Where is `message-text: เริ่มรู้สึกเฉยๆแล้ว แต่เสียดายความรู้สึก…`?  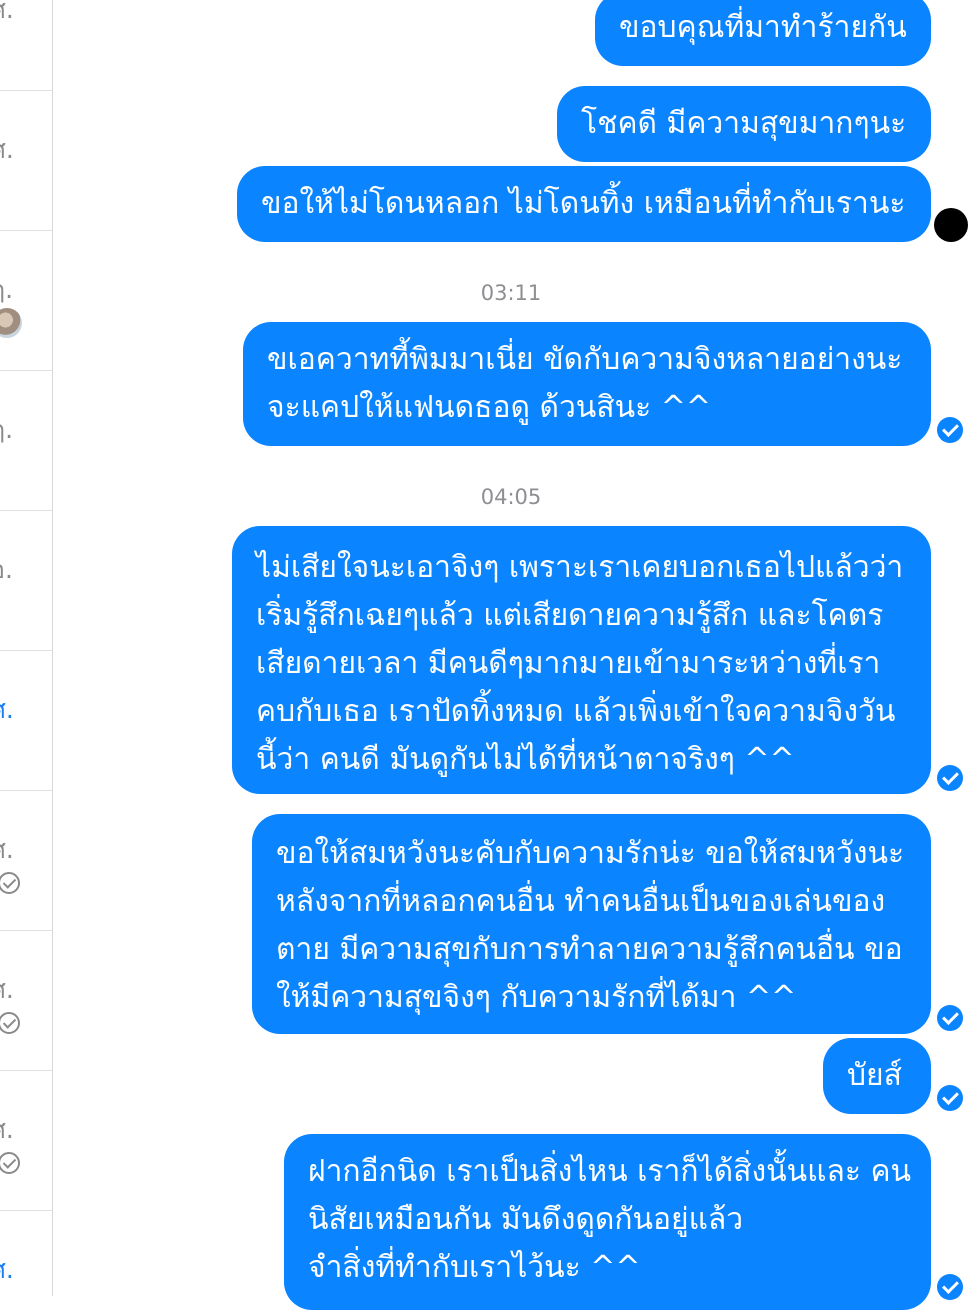
message-text: เริ่มรู้สึกเฉยๆแล้ว แต่เสียดายความรู้สึก… is located at coordinates (570, 615).